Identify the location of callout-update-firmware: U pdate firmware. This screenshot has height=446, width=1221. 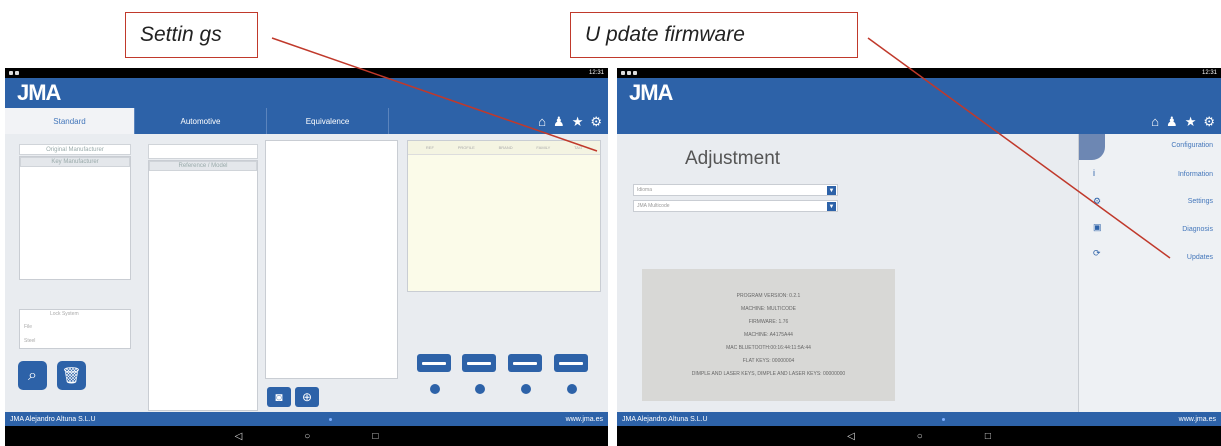
(714, 35).